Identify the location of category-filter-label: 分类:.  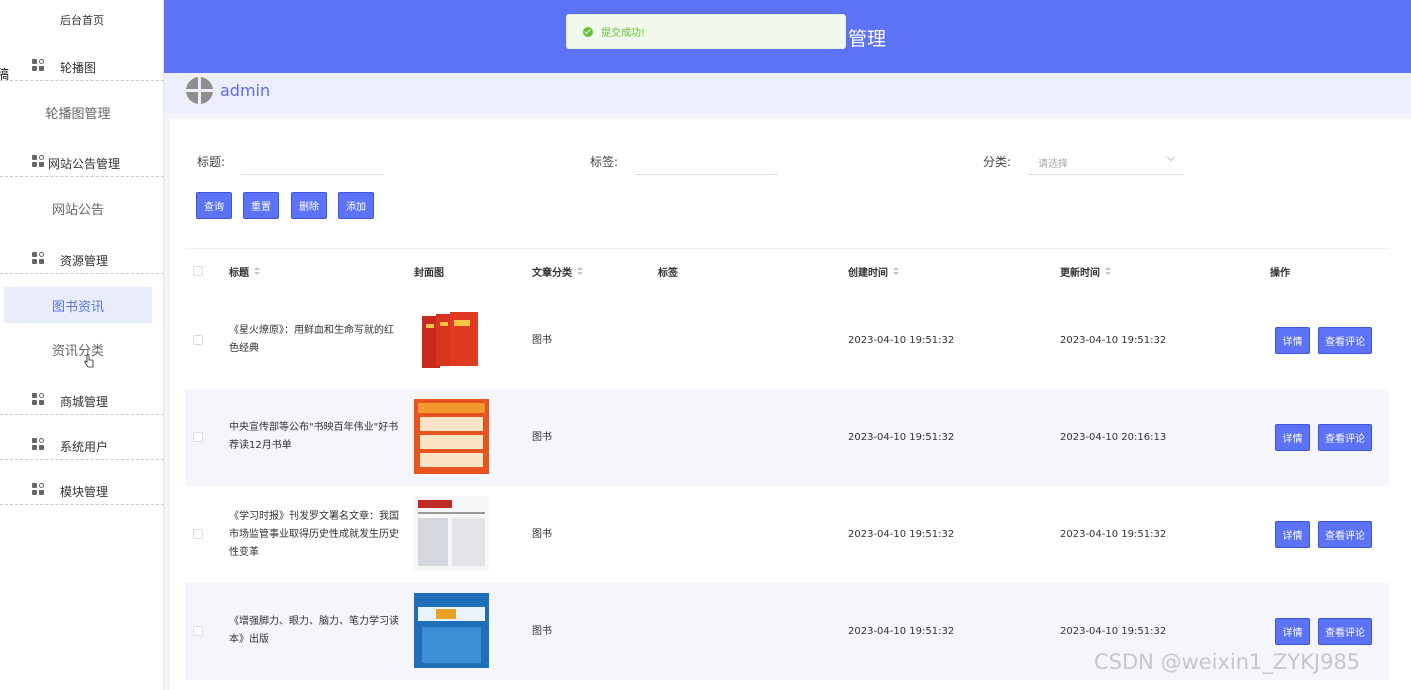
(997, 162).